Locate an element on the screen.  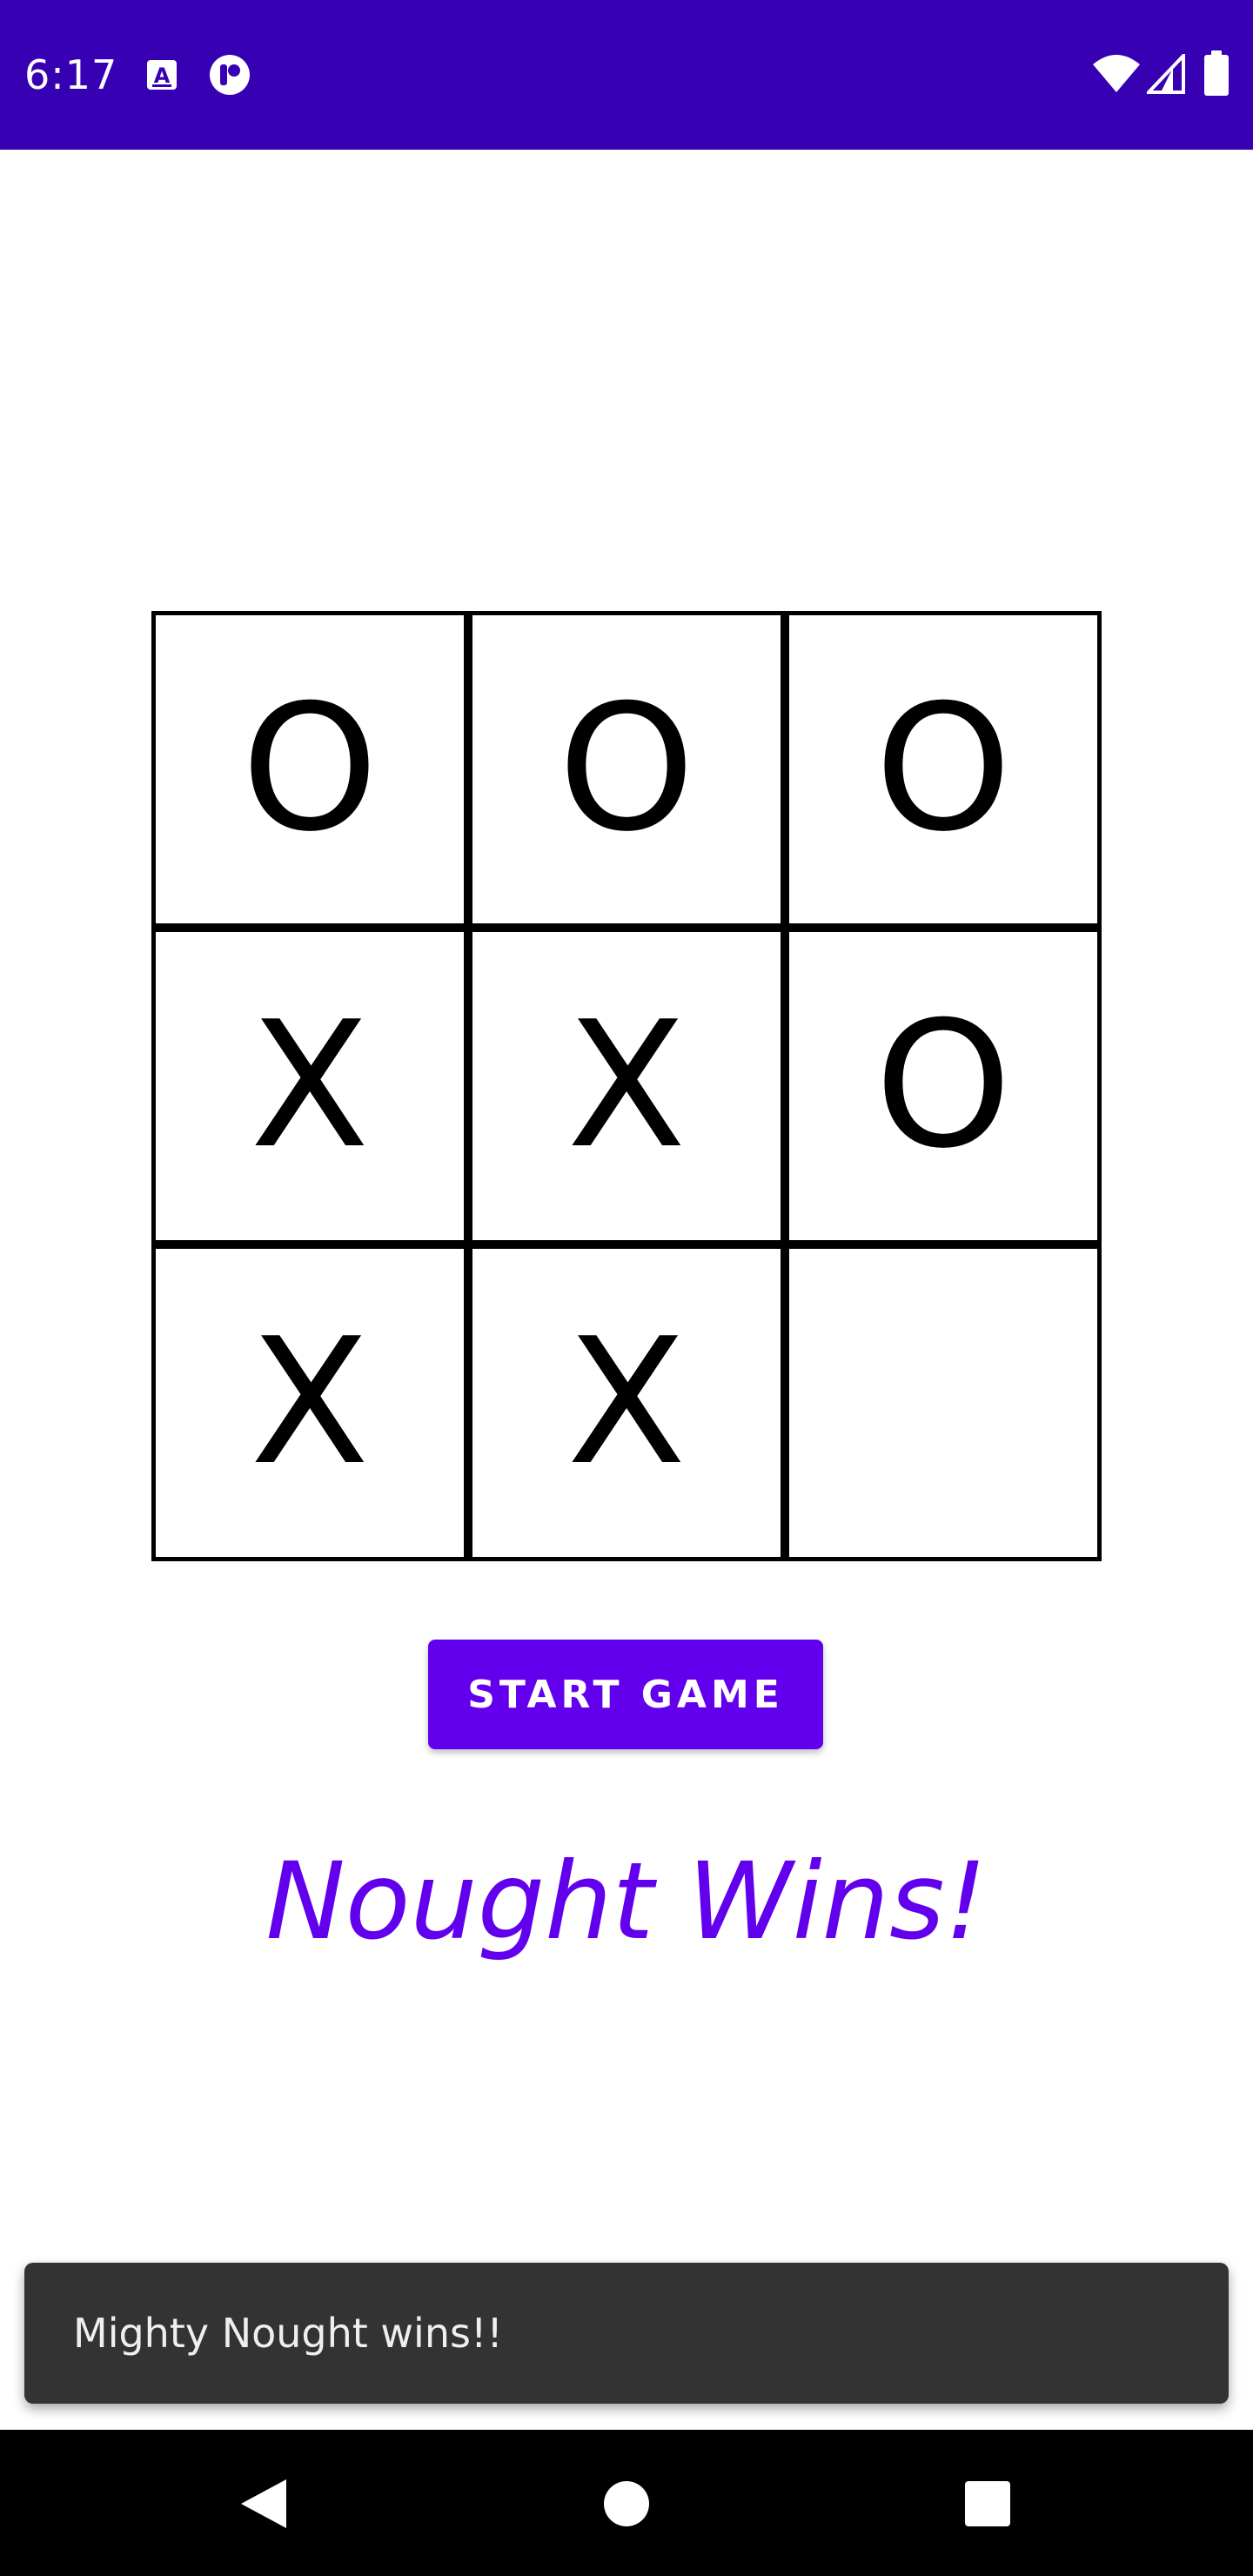
back-icon is located at coordinates (263, 2504).